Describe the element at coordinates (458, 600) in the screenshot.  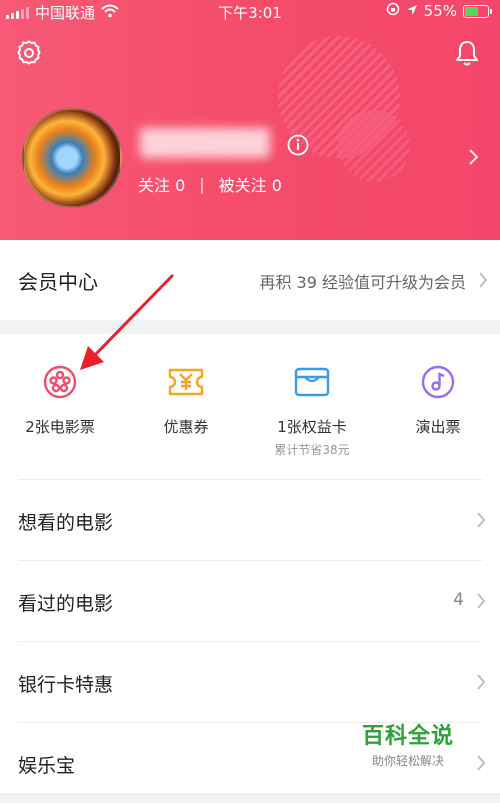
I see `list-item-count: 4` at that location.